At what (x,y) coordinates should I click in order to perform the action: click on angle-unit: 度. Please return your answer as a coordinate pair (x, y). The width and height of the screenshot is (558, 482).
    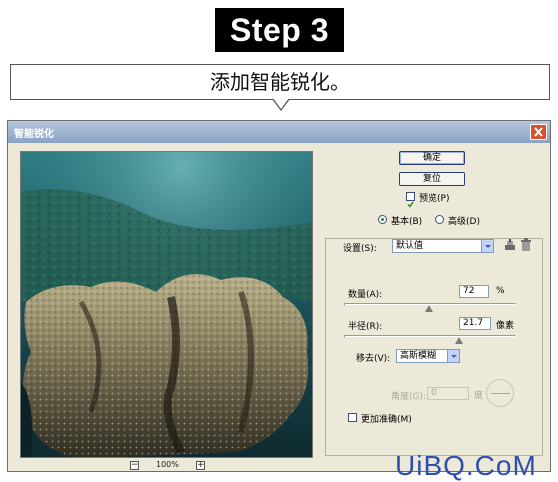
    Looking at the image, I should click on (479, 396).